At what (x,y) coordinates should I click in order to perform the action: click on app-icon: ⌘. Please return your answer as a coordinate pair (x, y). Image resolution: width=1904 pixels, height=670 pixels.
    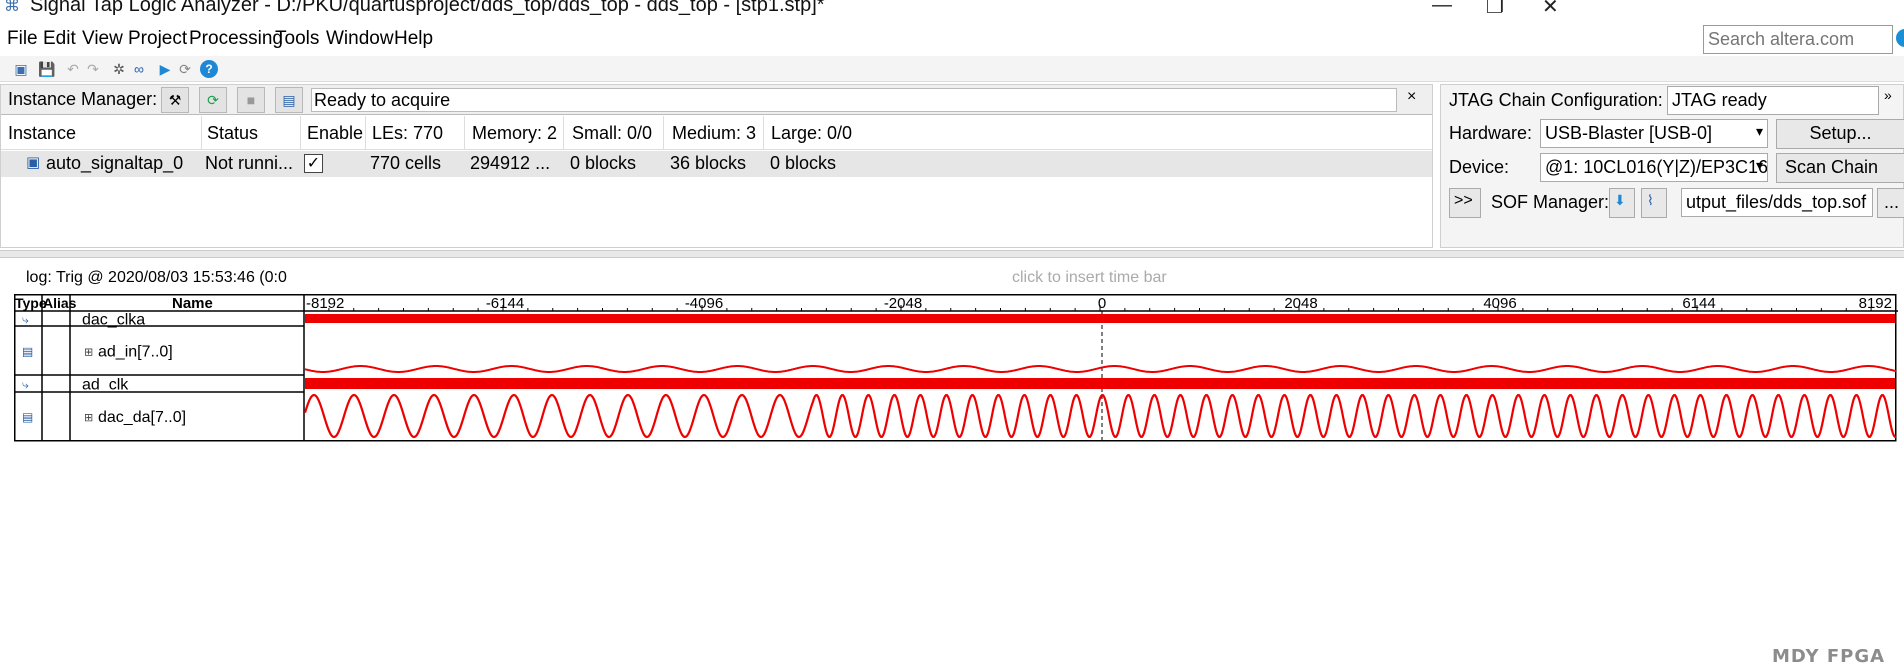
    Looking at the image, I should click on (12, 7).